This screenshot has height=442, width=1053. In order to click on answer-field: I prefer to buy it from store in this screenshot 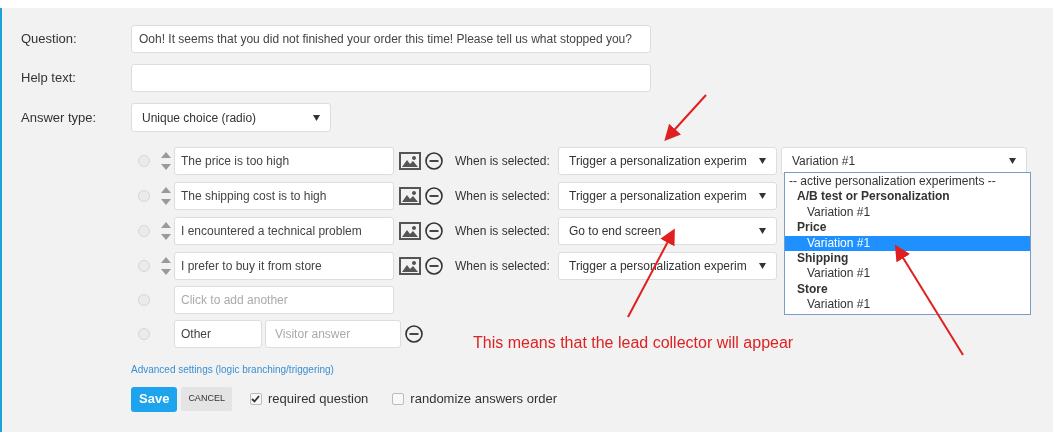, I will do `click(284, 265)`.